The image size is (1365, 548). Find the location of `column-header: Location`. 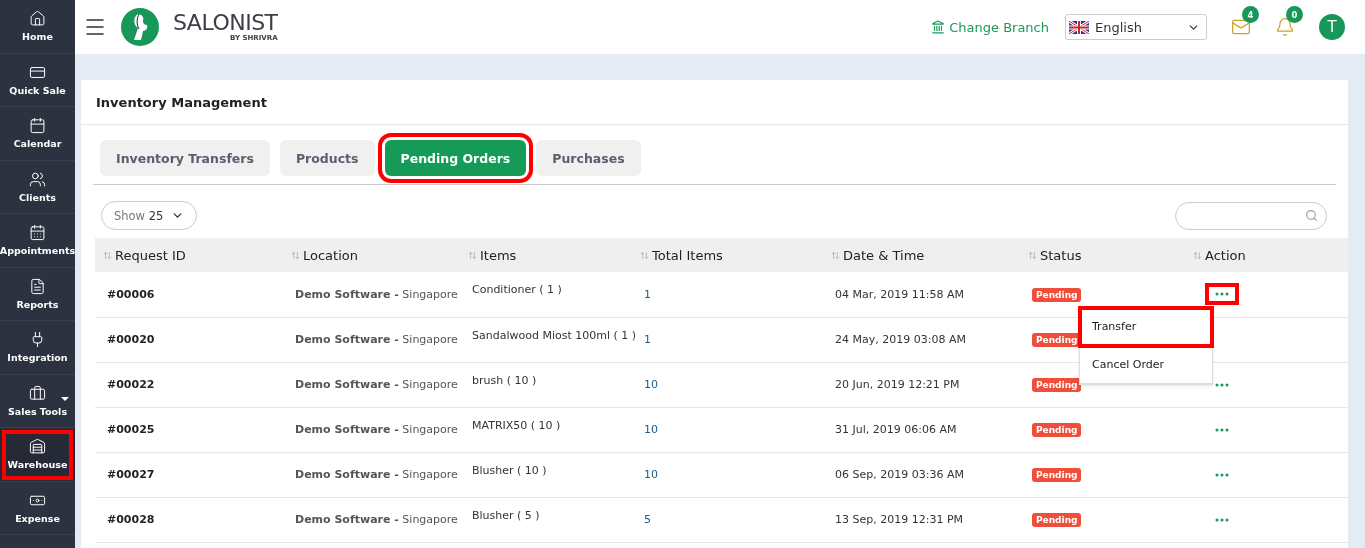

column-header: Location is located at coordinates (371, 255).